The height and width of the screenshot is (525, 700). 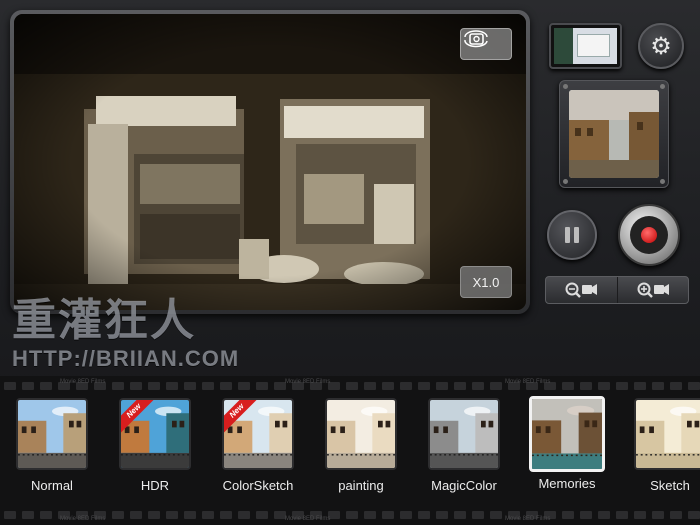 I want to click on watermark-url: HTTP://BRIIAN.COM, so click(x=126, y=358).